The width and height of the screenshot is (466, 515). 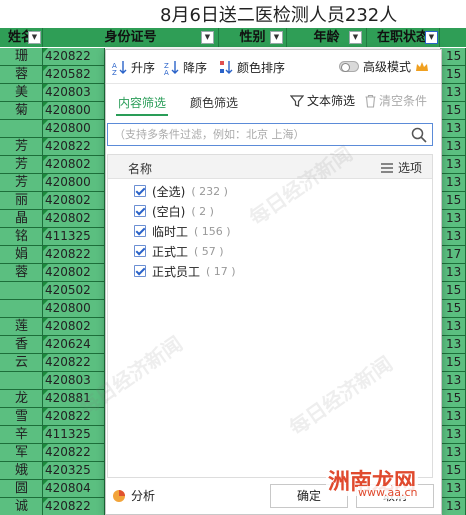 I want to click on cell-name: 娟, so click(x=21, y=255).